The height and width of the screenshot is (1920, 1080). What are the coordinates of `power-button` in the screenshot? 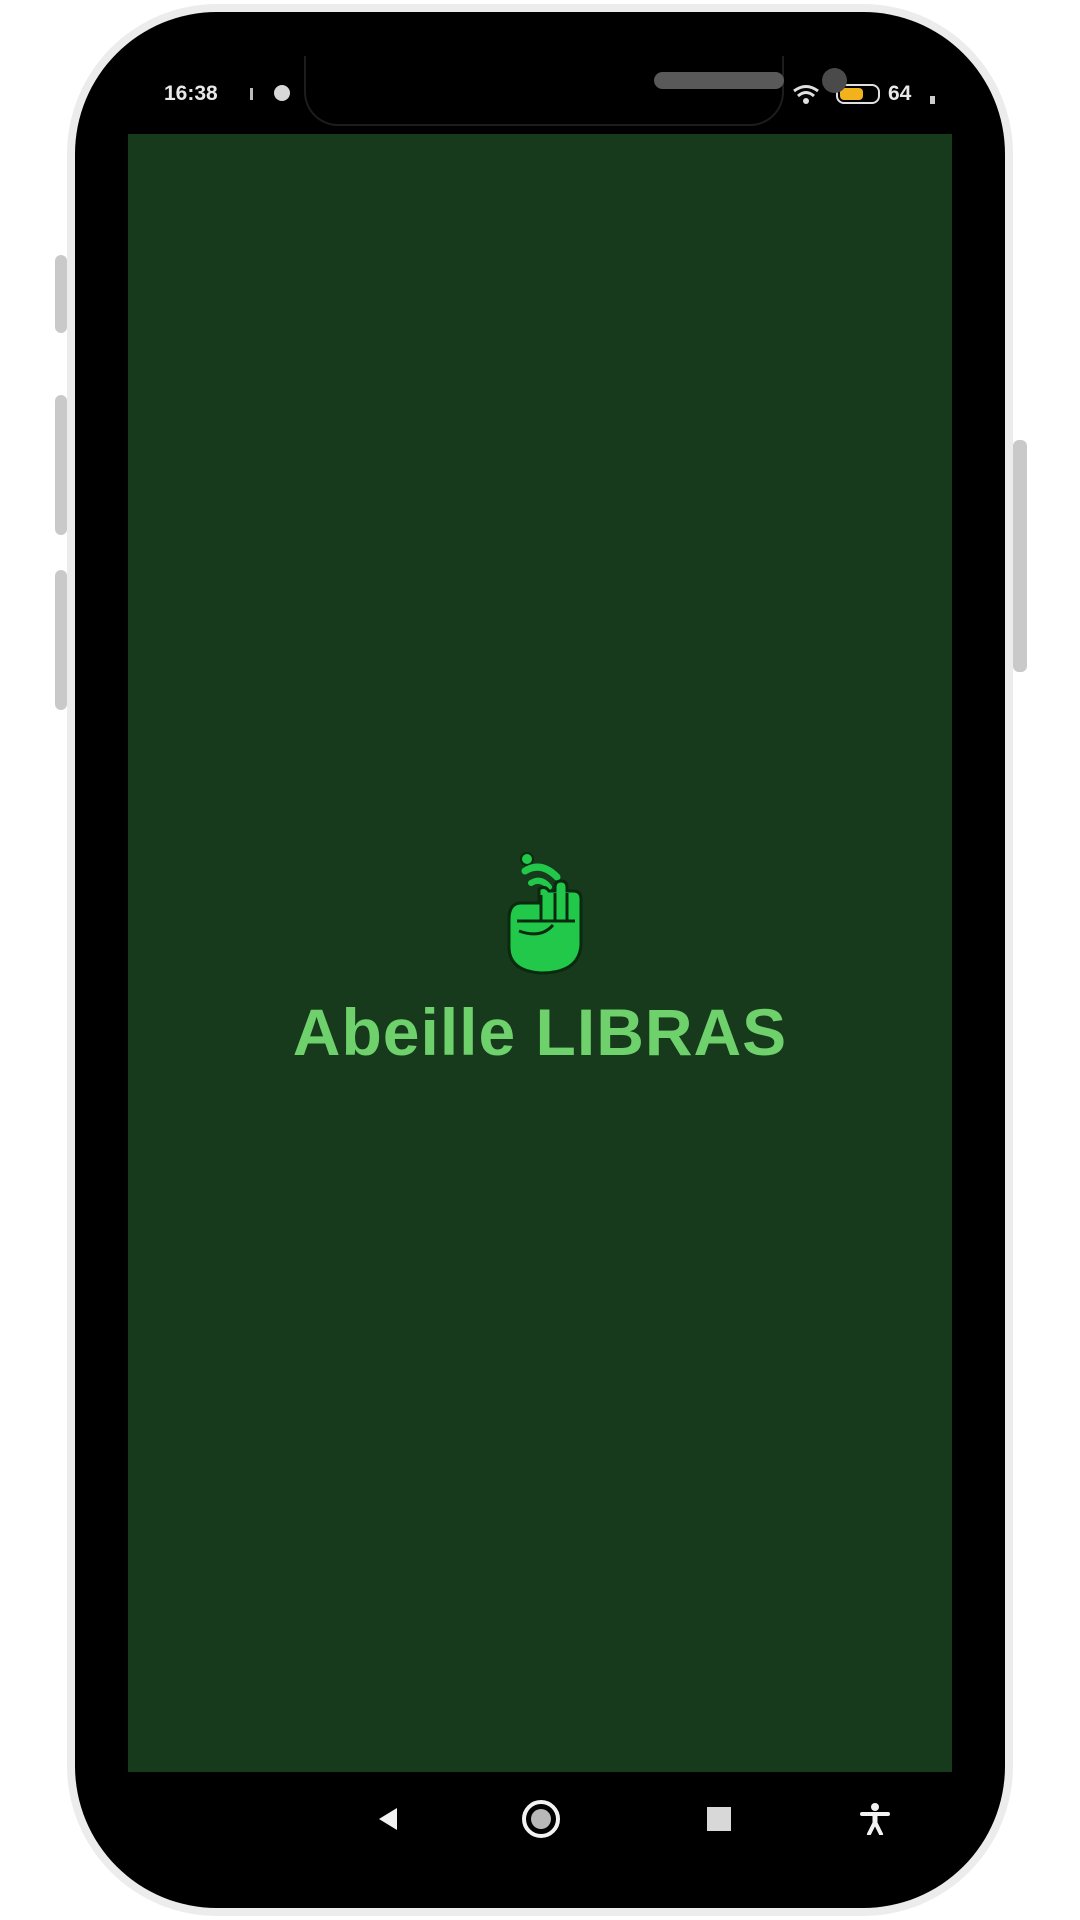 It's located at (1020, 556).